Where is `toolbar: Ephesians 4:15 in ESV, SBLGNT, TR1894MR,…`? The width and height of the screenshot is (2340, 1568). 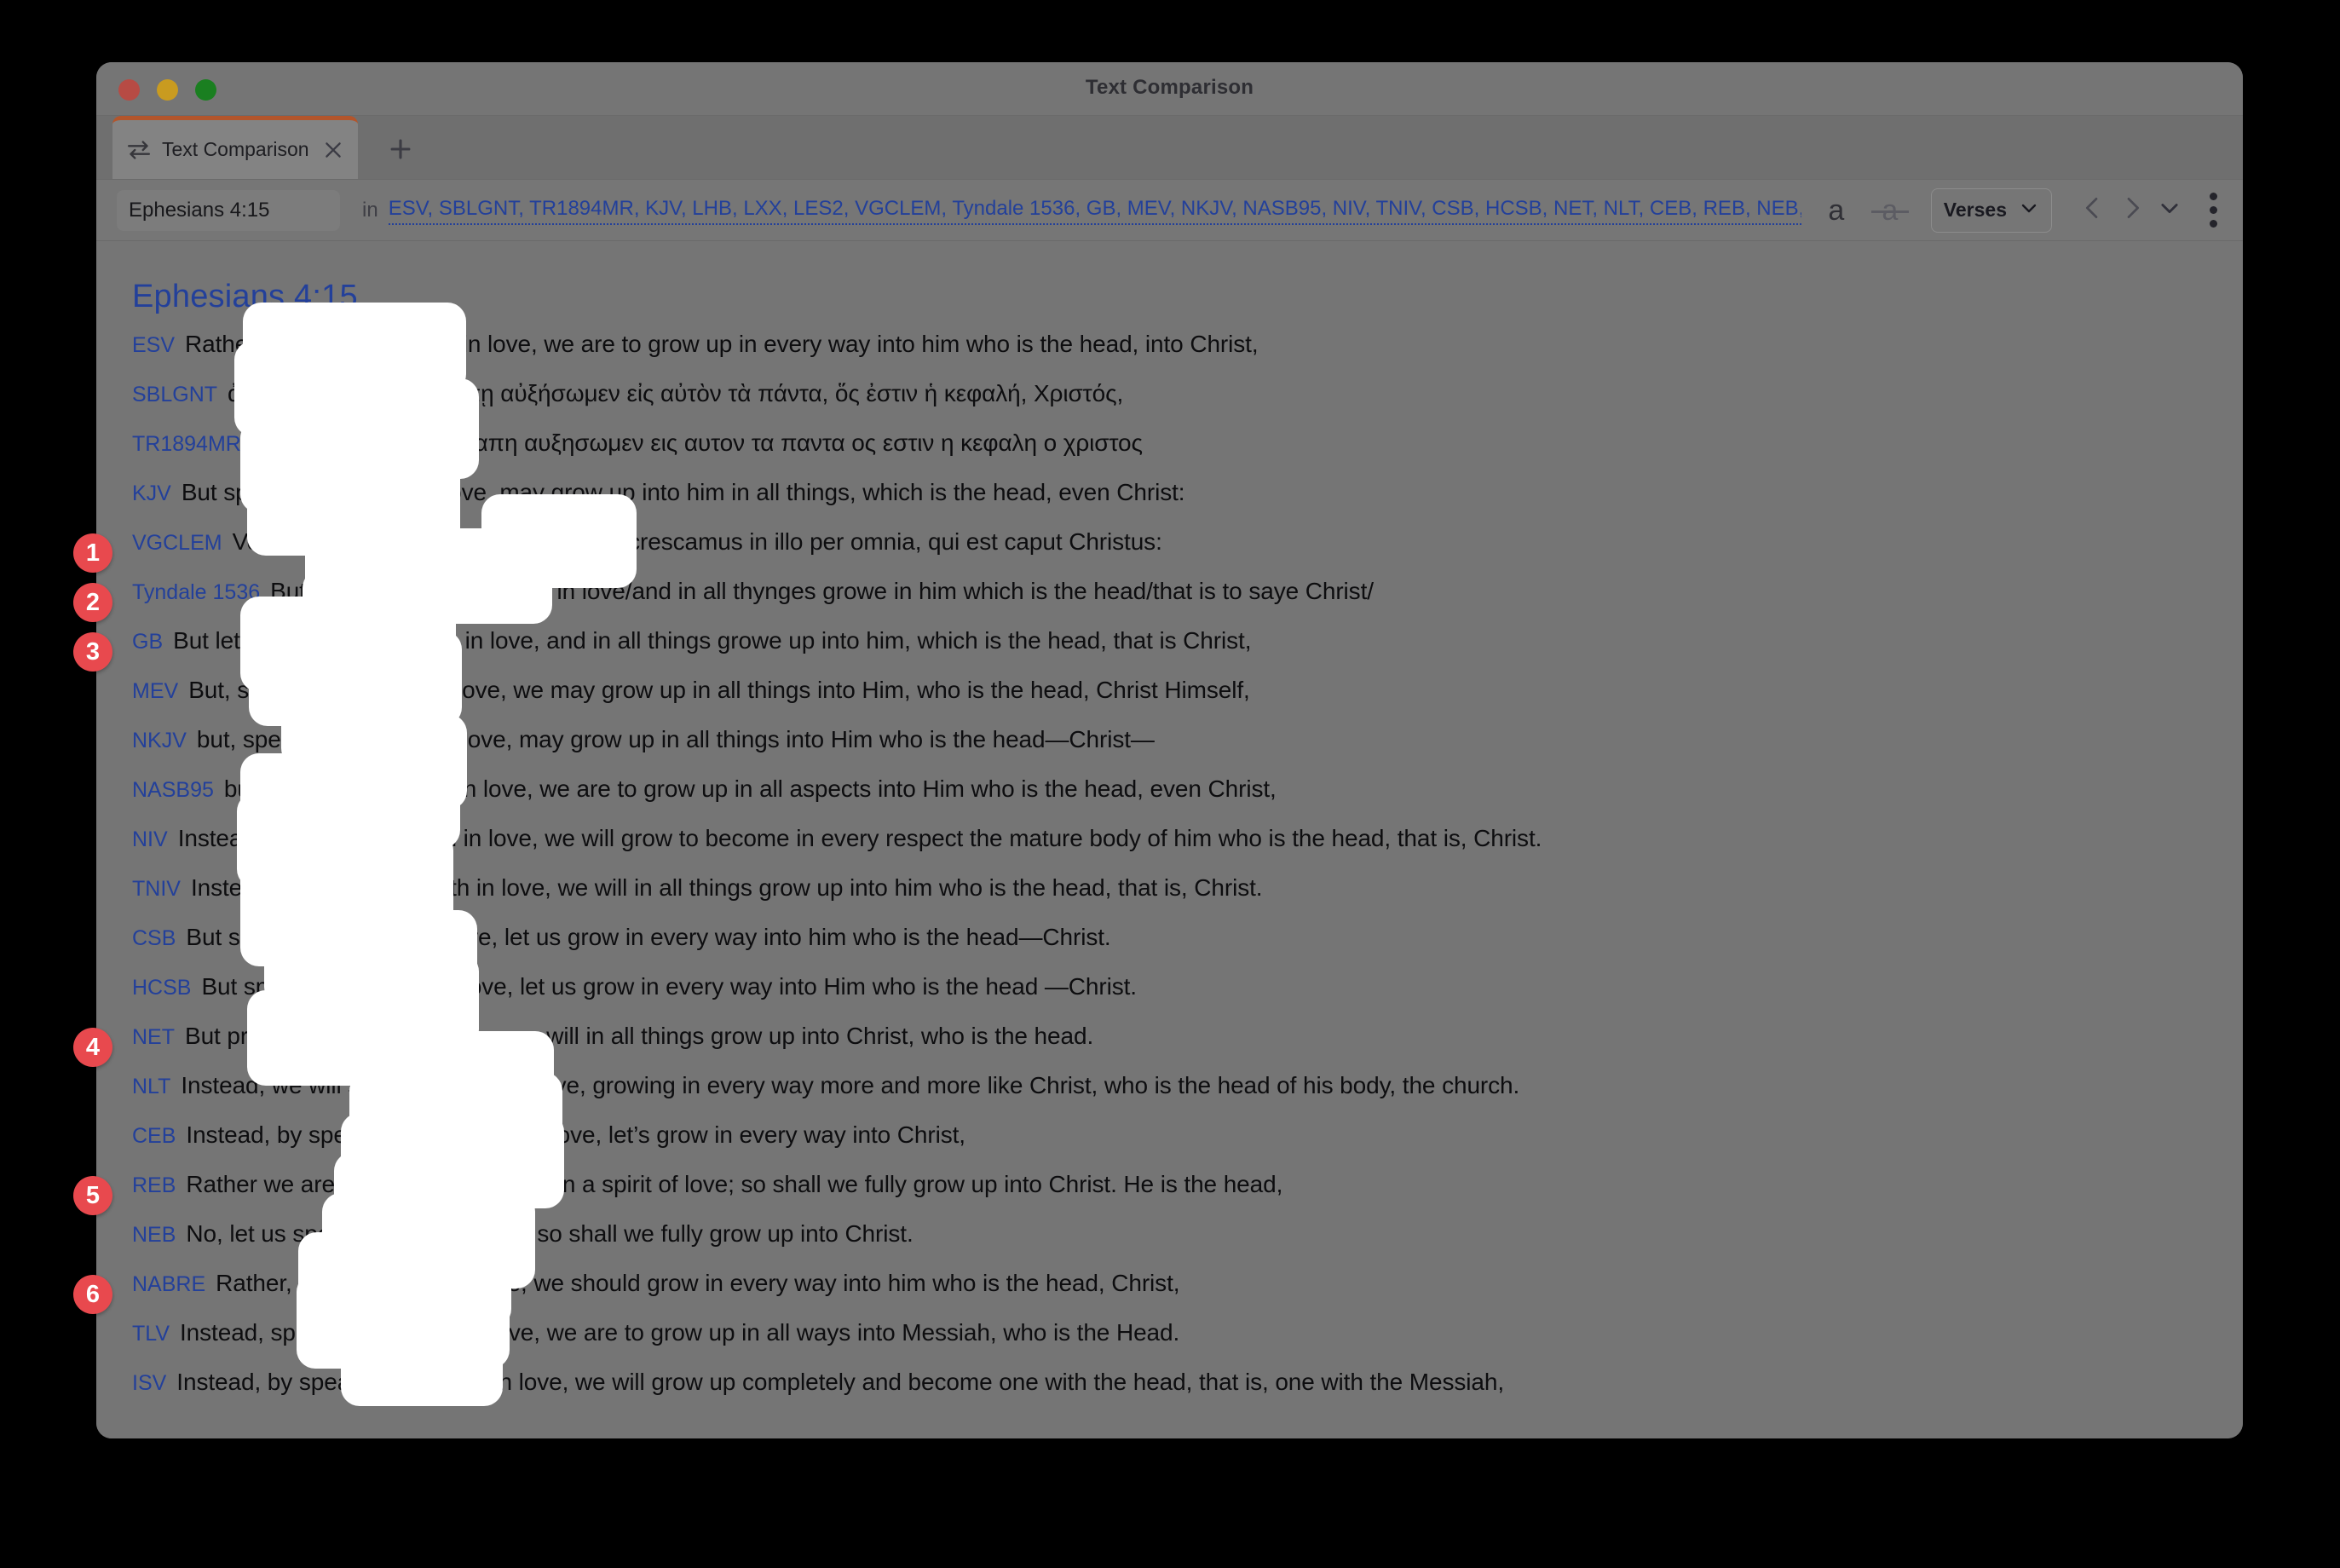
toolbar: Ephesians 4:15 in ESV, SBLGNT, TR1894MR,… is located at coordinates (1170, 210).